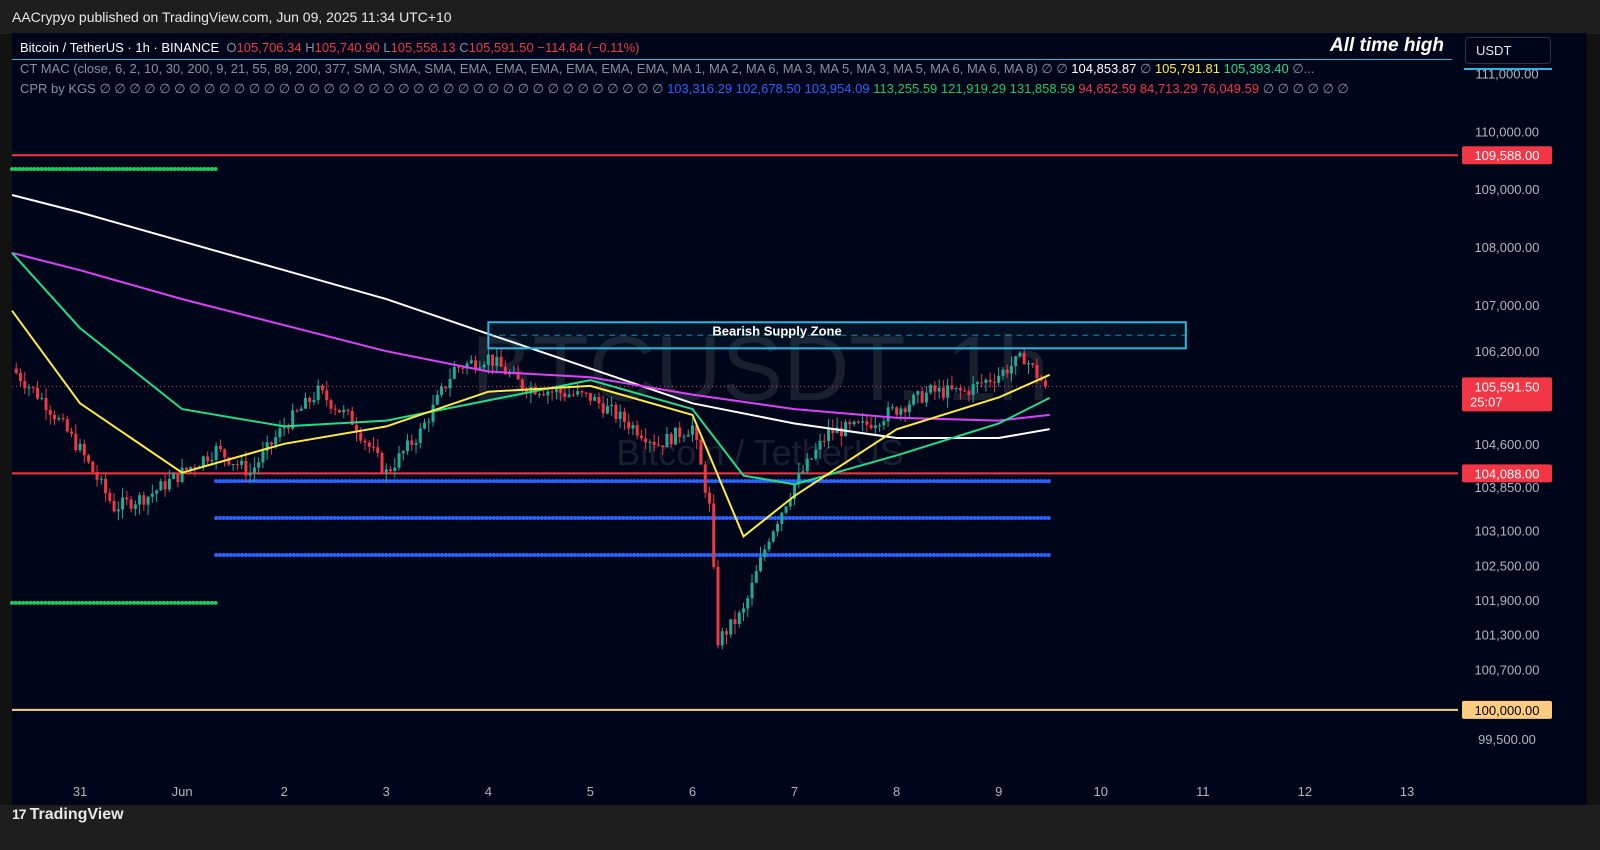 The height and width of the screenshot is (850, 1600). I want to click on footer-bar, so click(800, 827).